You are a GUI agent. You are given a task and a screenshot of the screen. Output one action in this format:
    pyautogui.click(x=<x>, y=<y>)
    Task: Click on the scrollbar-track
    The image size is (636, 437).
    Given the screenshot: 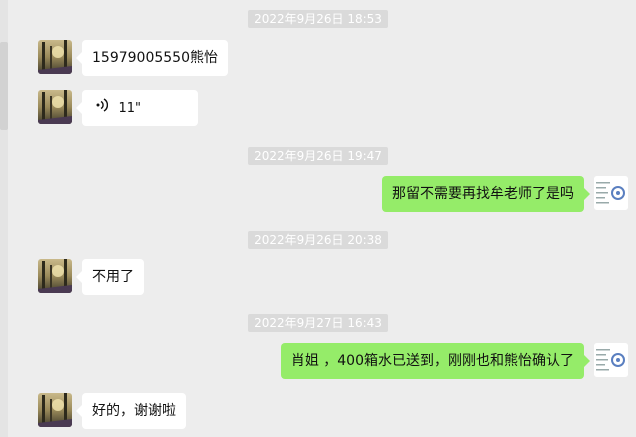 What is the action you would take?
    pyautogui.click(x=4, y=218)
    